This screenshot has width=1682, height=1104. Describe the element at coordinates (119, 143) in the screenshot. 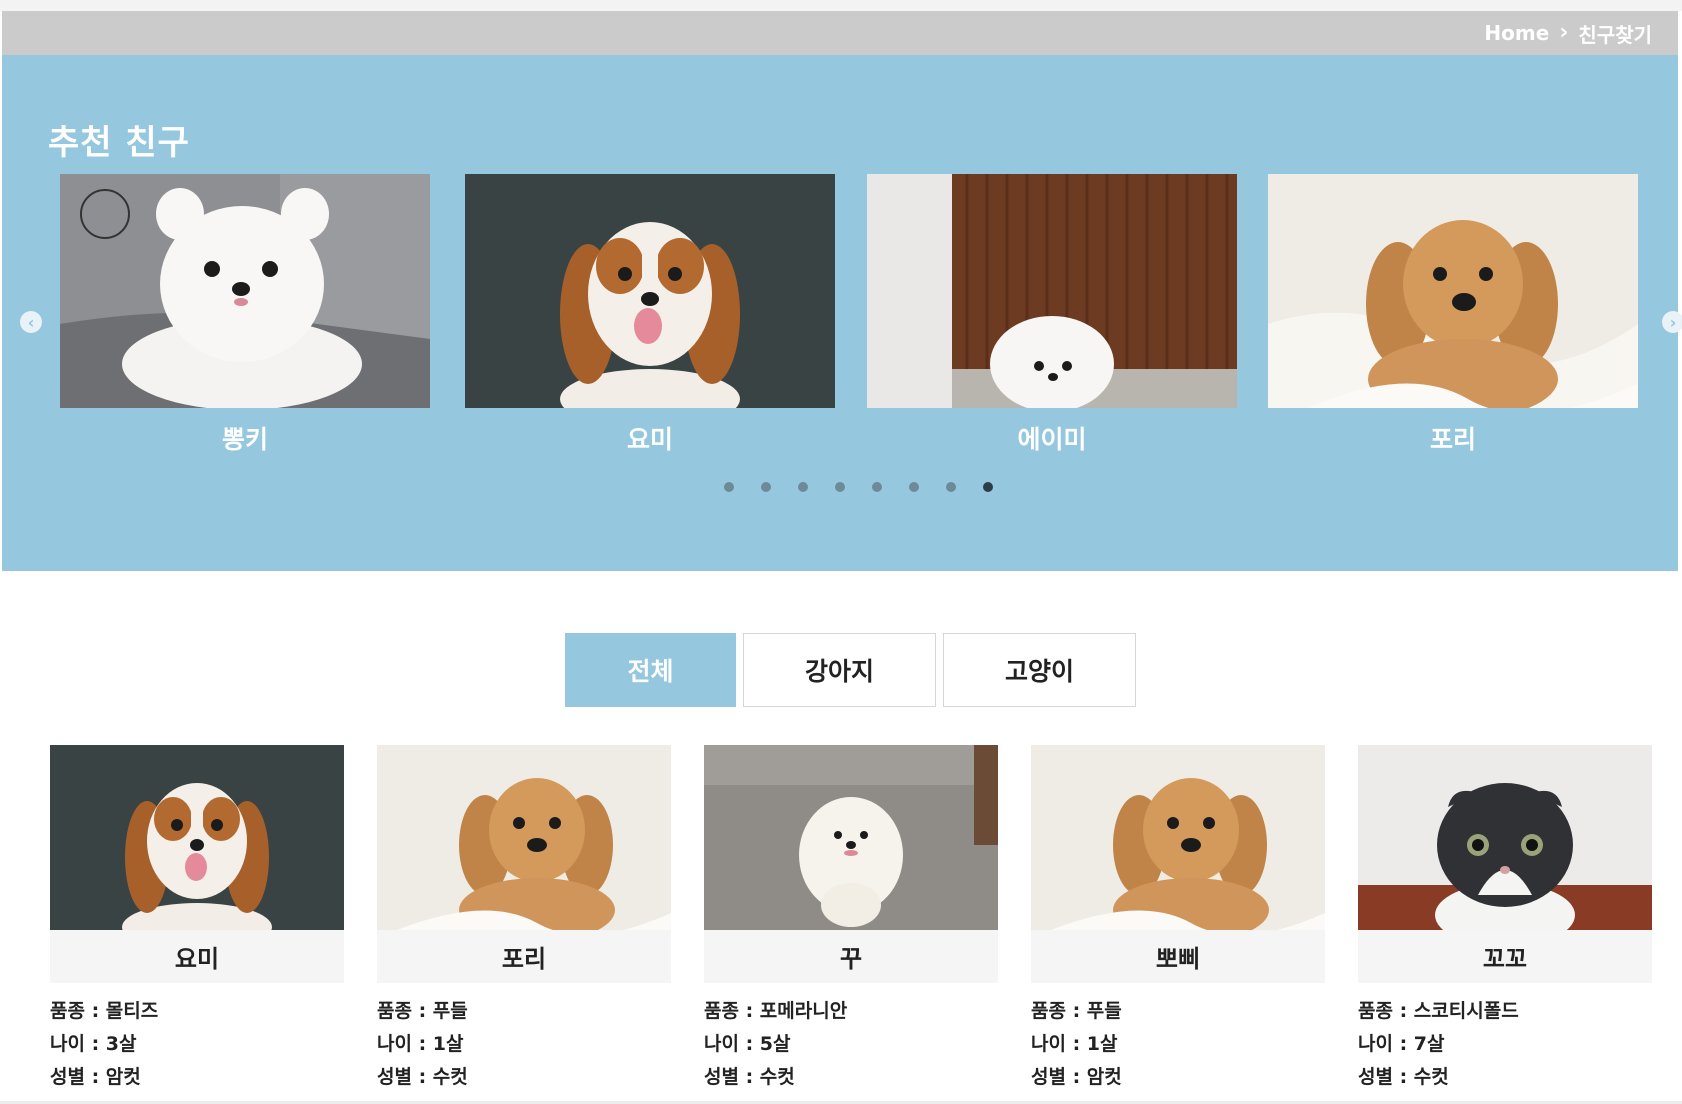

I see `recommend-title: 추천 친구` at that location.